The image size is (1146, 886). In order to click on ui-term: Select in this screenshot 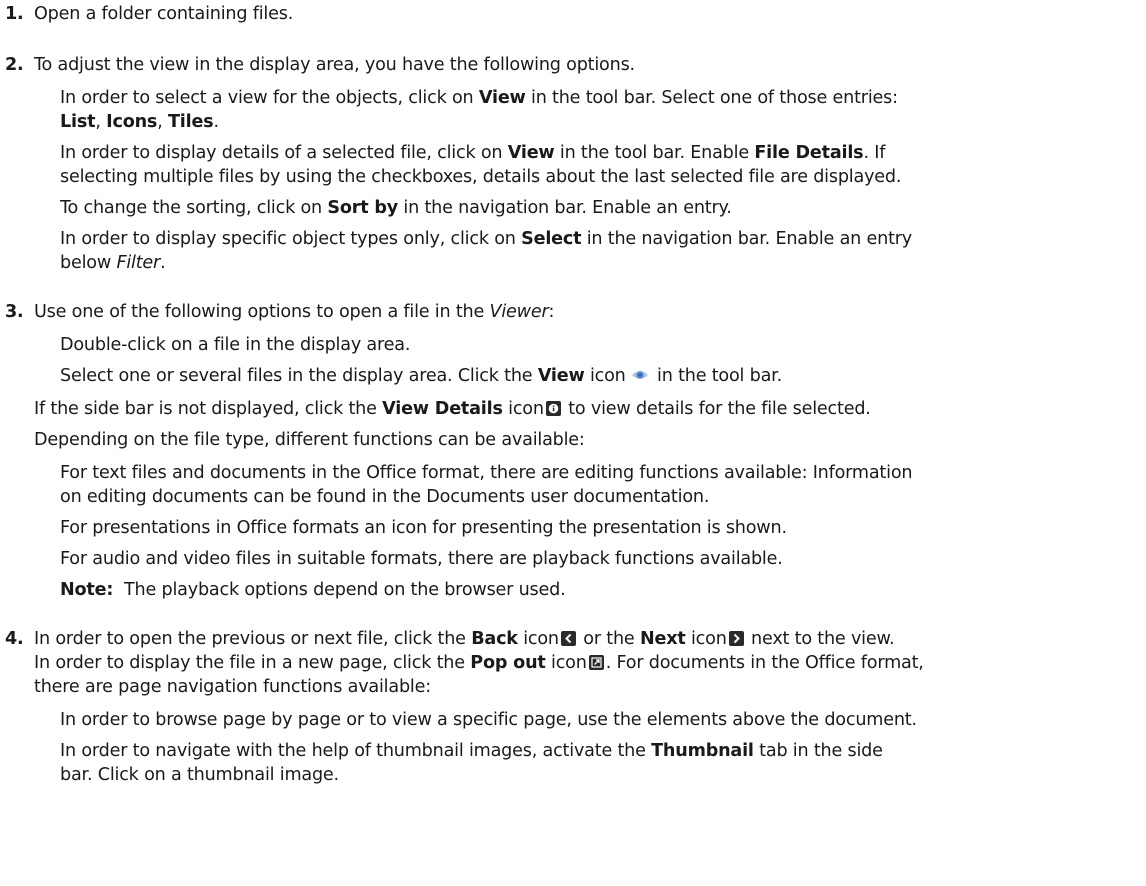, I will do `click(551, 239)`.